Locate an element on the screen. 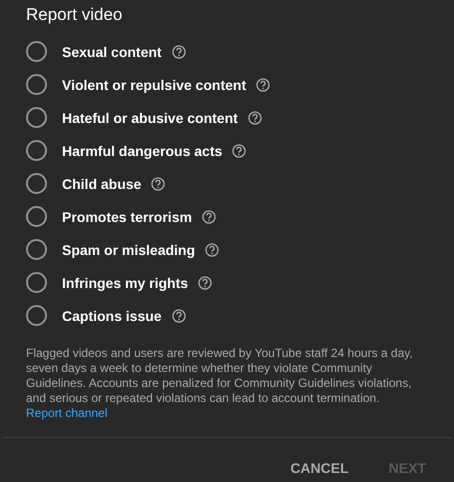 The width and height of the screenshot is (454, 482). dialog-button: CANCEL is located at coordinates (319, 468).